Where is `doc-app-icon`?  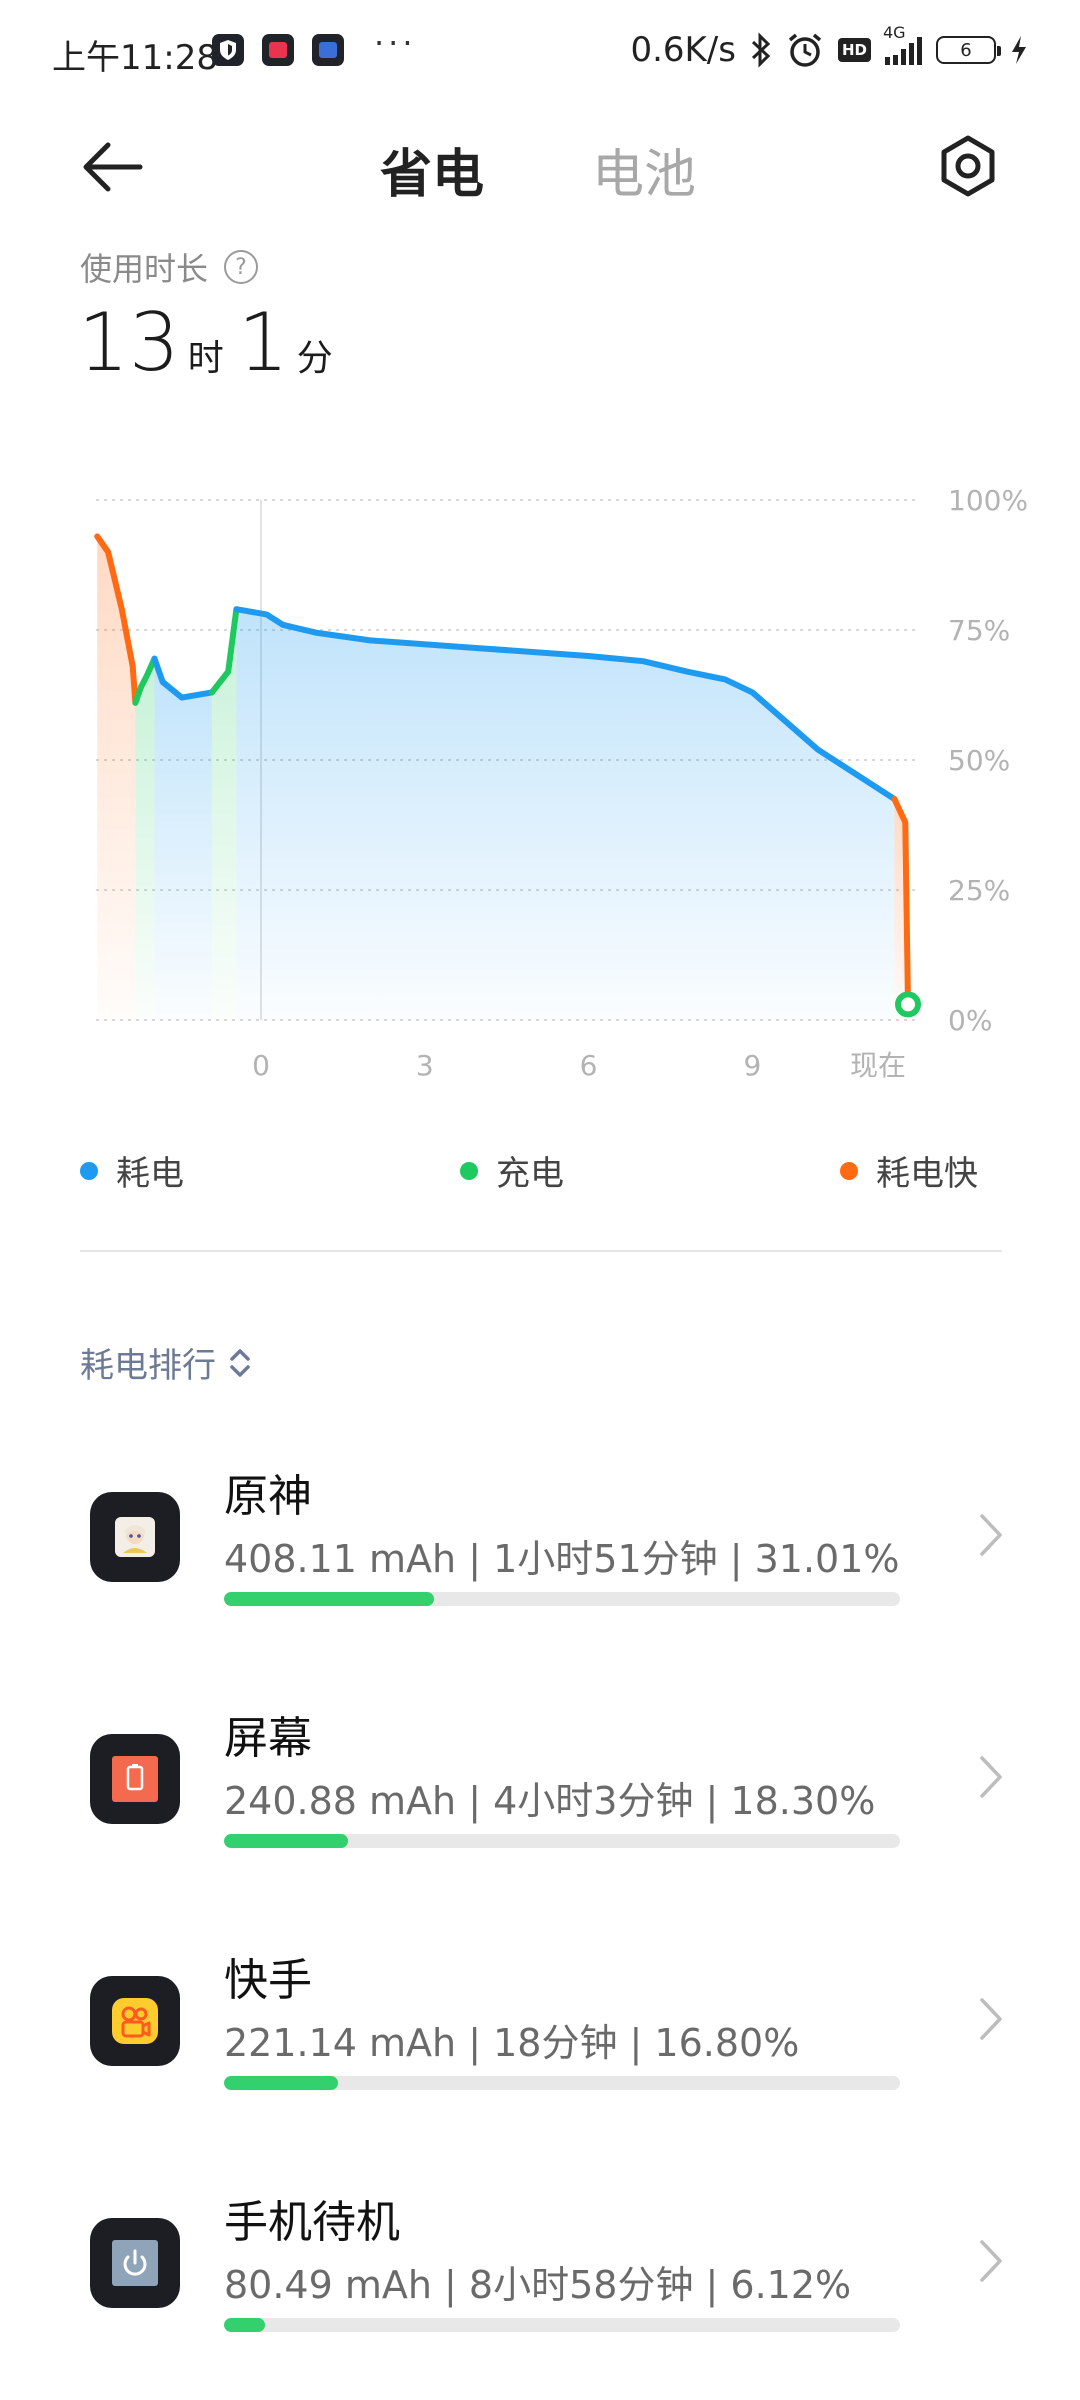
doc-app-icon is located at coordinates (328, 50).